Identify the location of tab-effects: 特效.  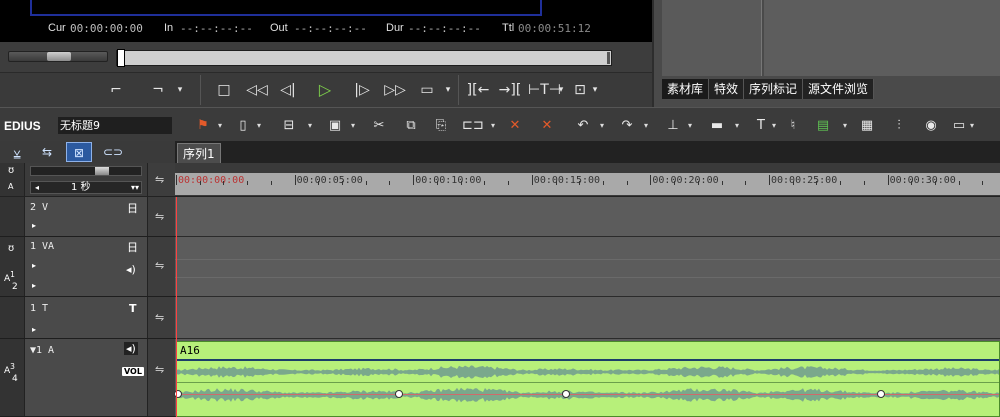
(727, 89).